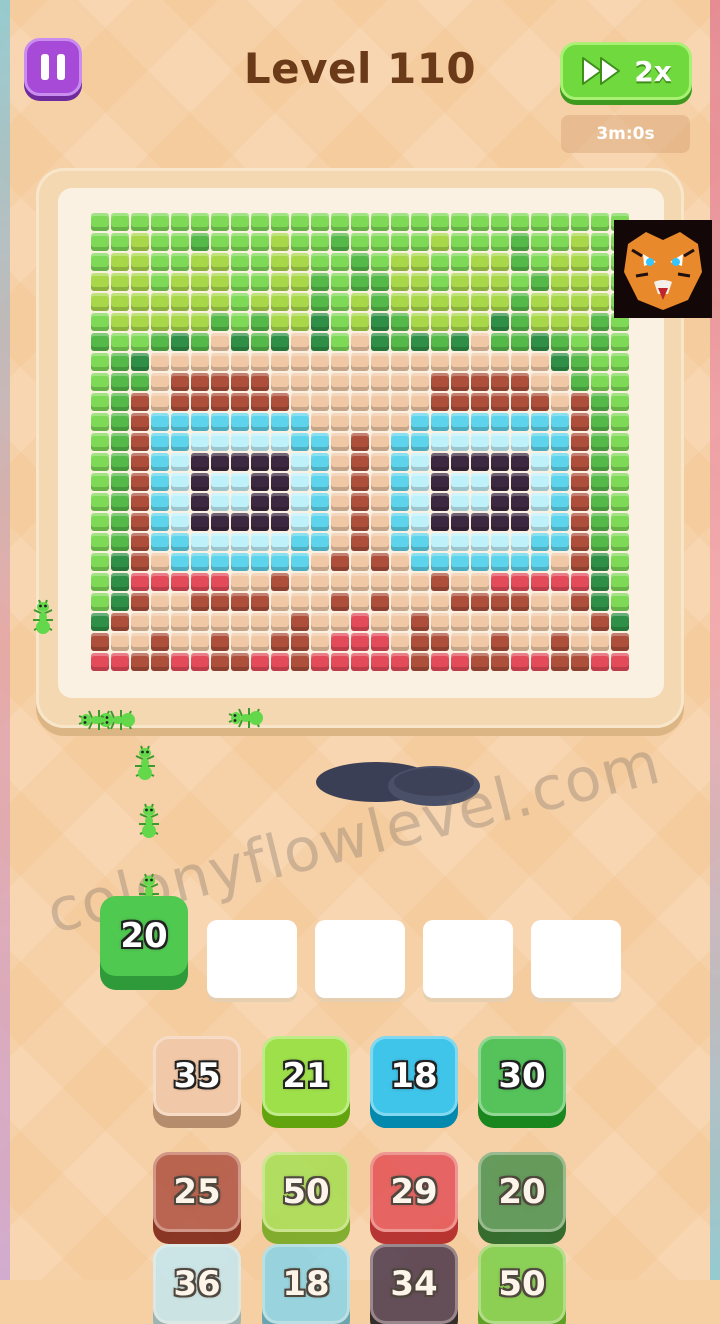  Describe the element at coordinates (602, 71) in the screenshot. I see `fast-forward-icon` at that location.